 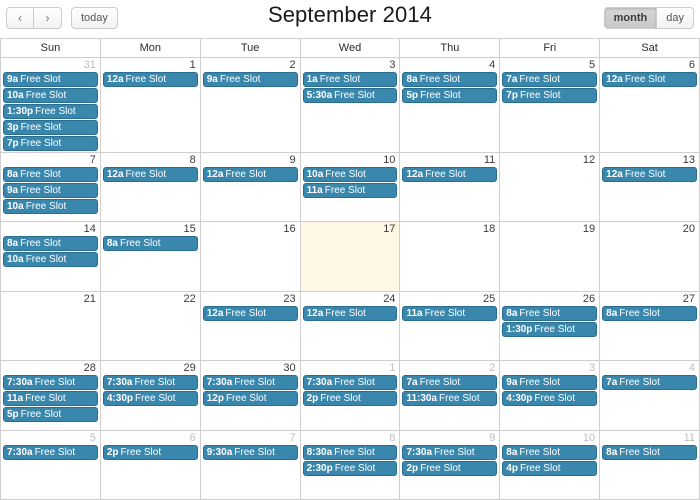 I want to click on day-cell: 30 7:30a Free Slot 12p Free Slot, so click(x=250, y=395).